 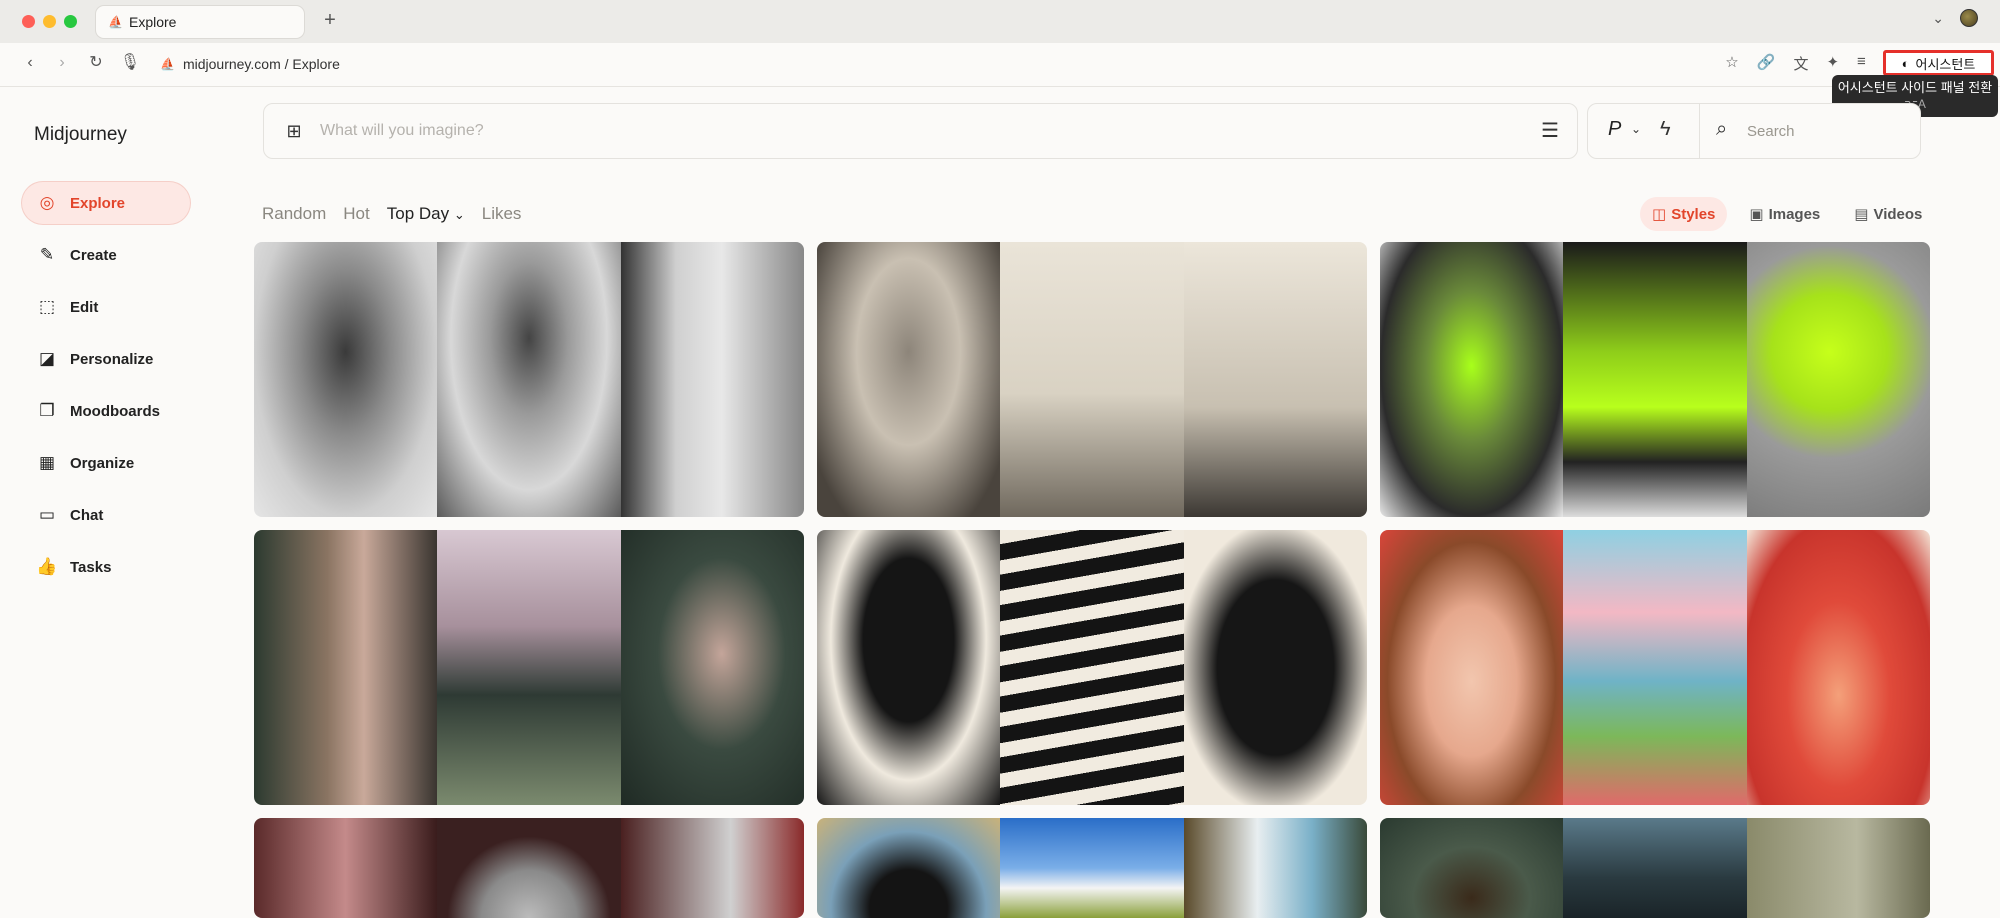 What do you see at coordinates (1800, 63) in the screenshot?
I see `translate-icon: 文` at bounding box center [1800, 63].